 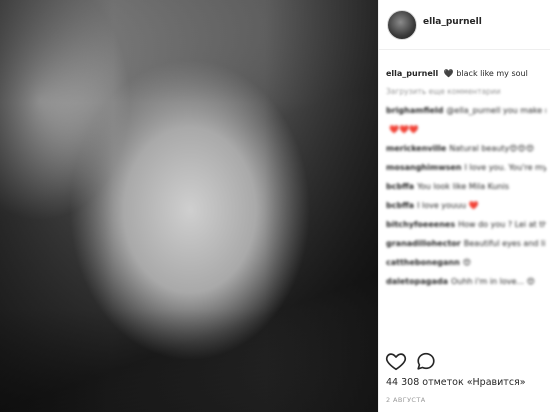 What do you see at coordinates (466, 96) in the screenshot?
I see `load-more-comments: Загрузить еще комментарии` at bounding box center [466, 96].